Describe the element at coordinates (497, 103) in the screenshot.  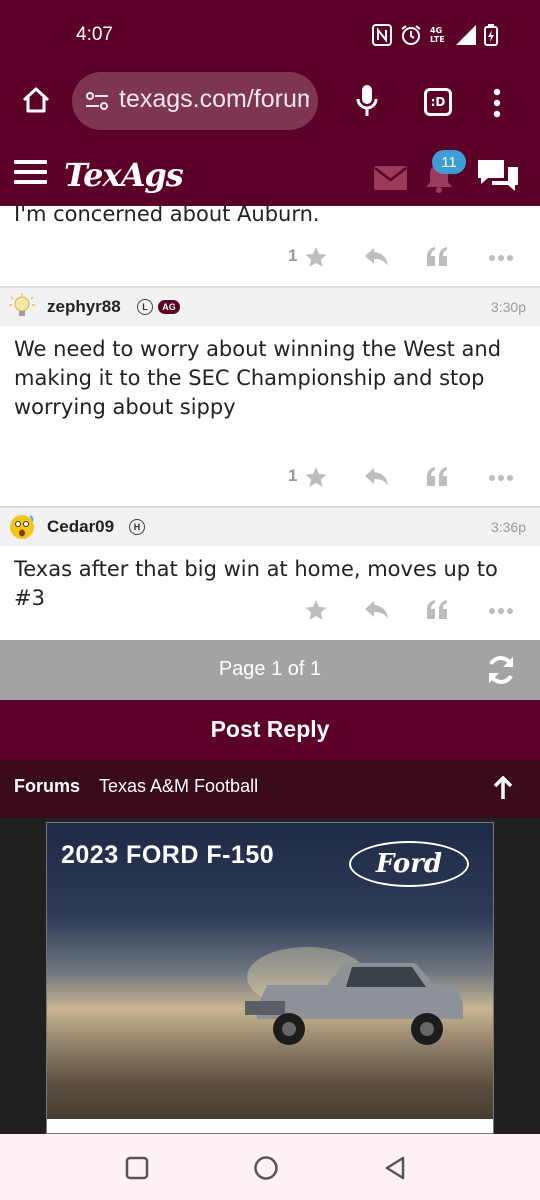
I see `more-options-icon` at that location.